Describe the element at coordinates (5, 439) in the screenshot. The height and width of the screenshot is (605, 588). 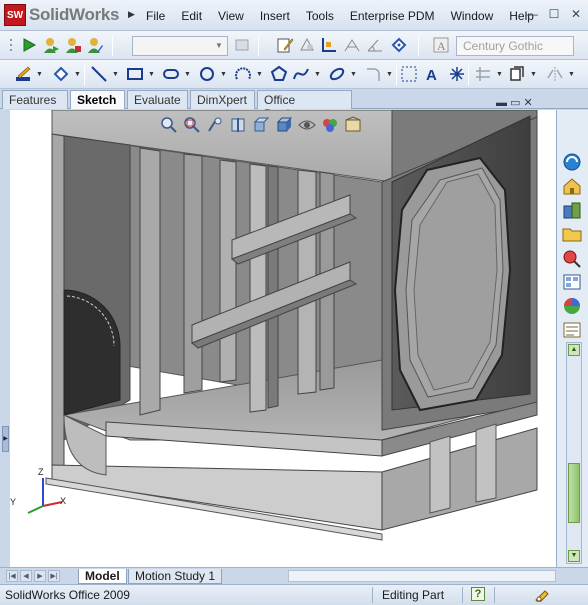
I see `expand-panel-icon: ▶` at that location.